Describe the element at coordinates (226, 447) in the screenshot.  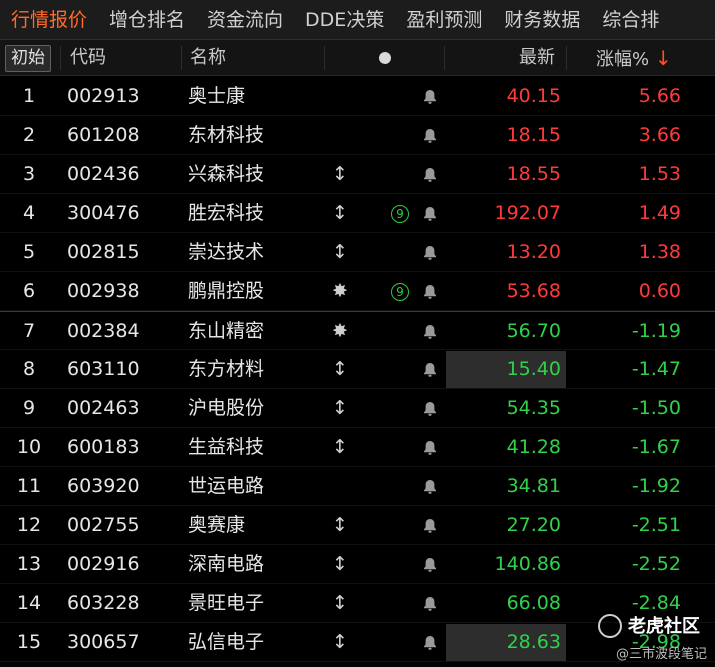
I see `row-name: 生益科技` at that location.